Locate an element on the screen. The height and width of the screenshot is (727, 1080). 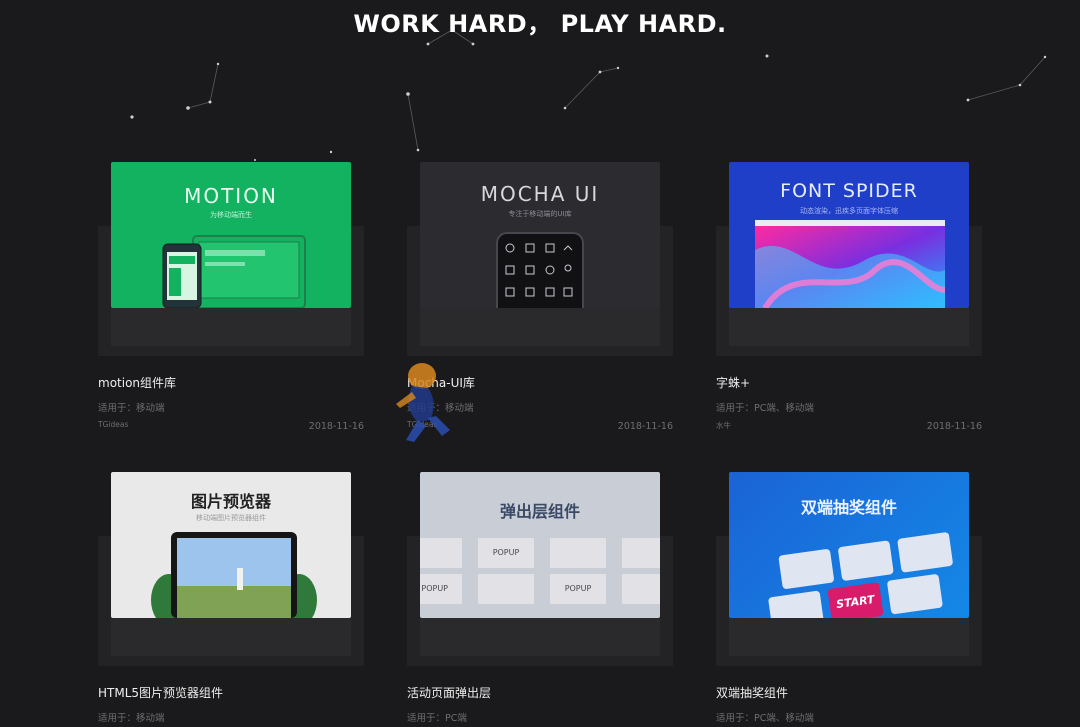
project-card-lottery: 双端抽奖组件 START 双端抽奖组件 适用于：PC端、移动端 is located at coordinates (849, 599).